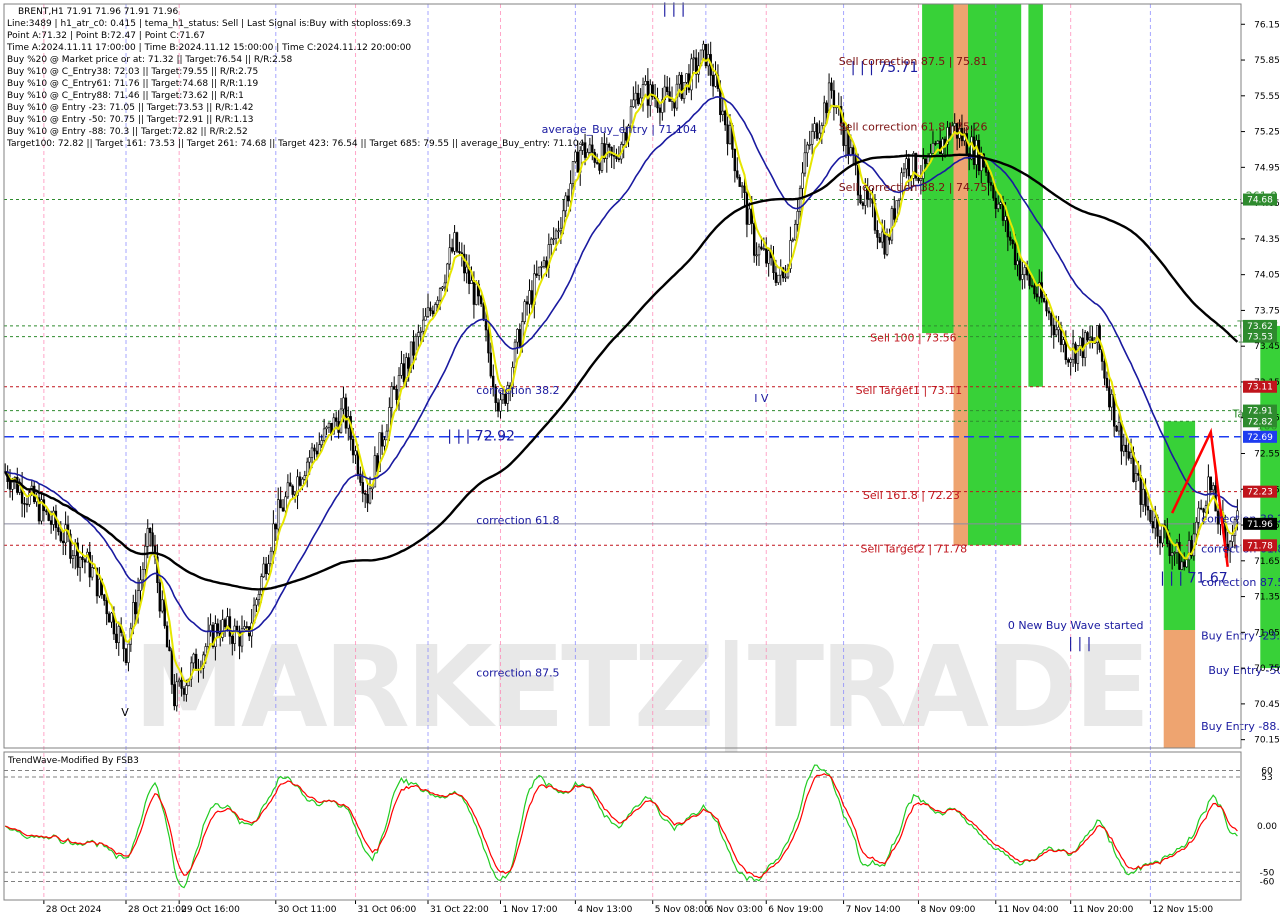  Describe the element at coordinates (913, 61) in the screenshot. I see `annotation-label-1: Sell correction 87.5 | 75.81` at that location.